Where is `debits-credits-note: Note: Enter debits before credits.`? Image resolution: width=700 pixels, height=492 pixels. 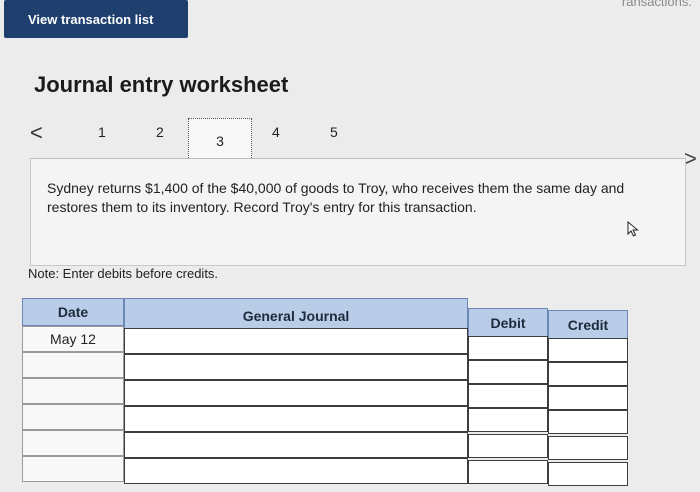 debits-credits-note: Note: Enter debits before credits. is located at coordinates (123, 273).